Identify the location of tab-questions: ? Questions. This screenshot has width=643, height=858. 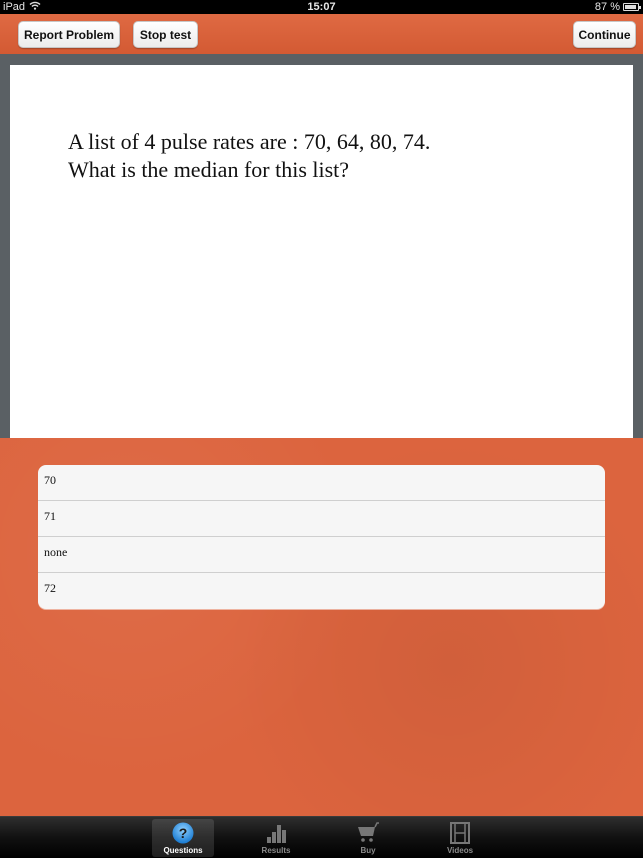
(183, 838).